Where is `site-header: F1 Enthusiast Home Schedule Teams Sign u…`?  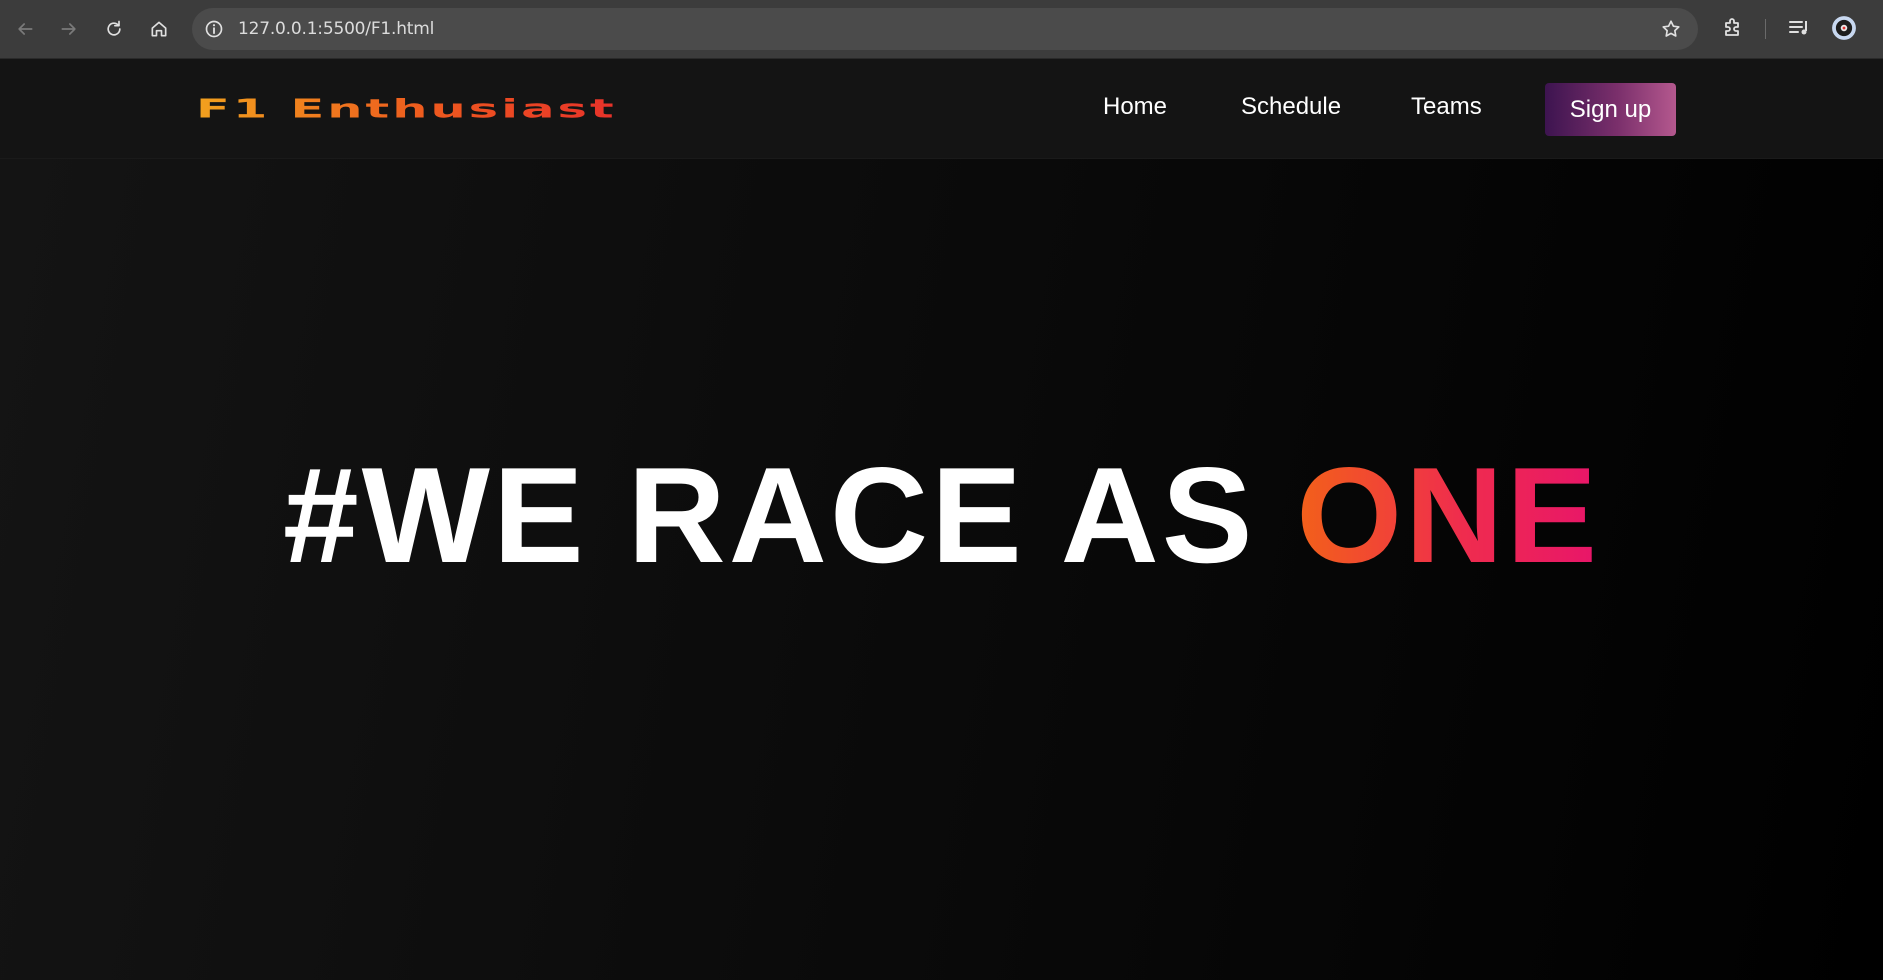 site-header: F1 Enthusiast Home Schedule Teams Sign u… is located at coordinates (941, 109).